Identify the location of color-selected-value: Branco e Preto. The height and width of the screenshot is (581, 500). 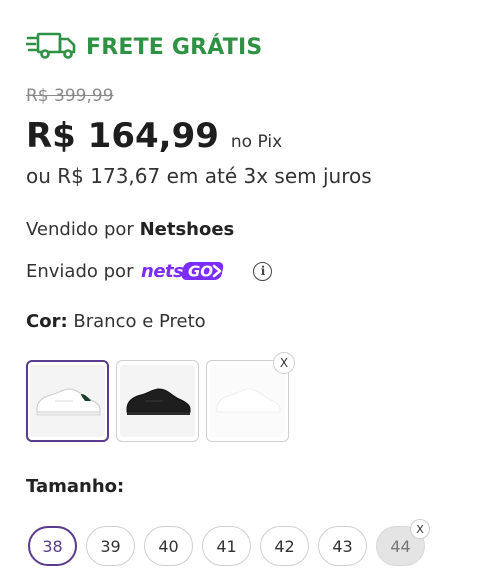
(139, 321).